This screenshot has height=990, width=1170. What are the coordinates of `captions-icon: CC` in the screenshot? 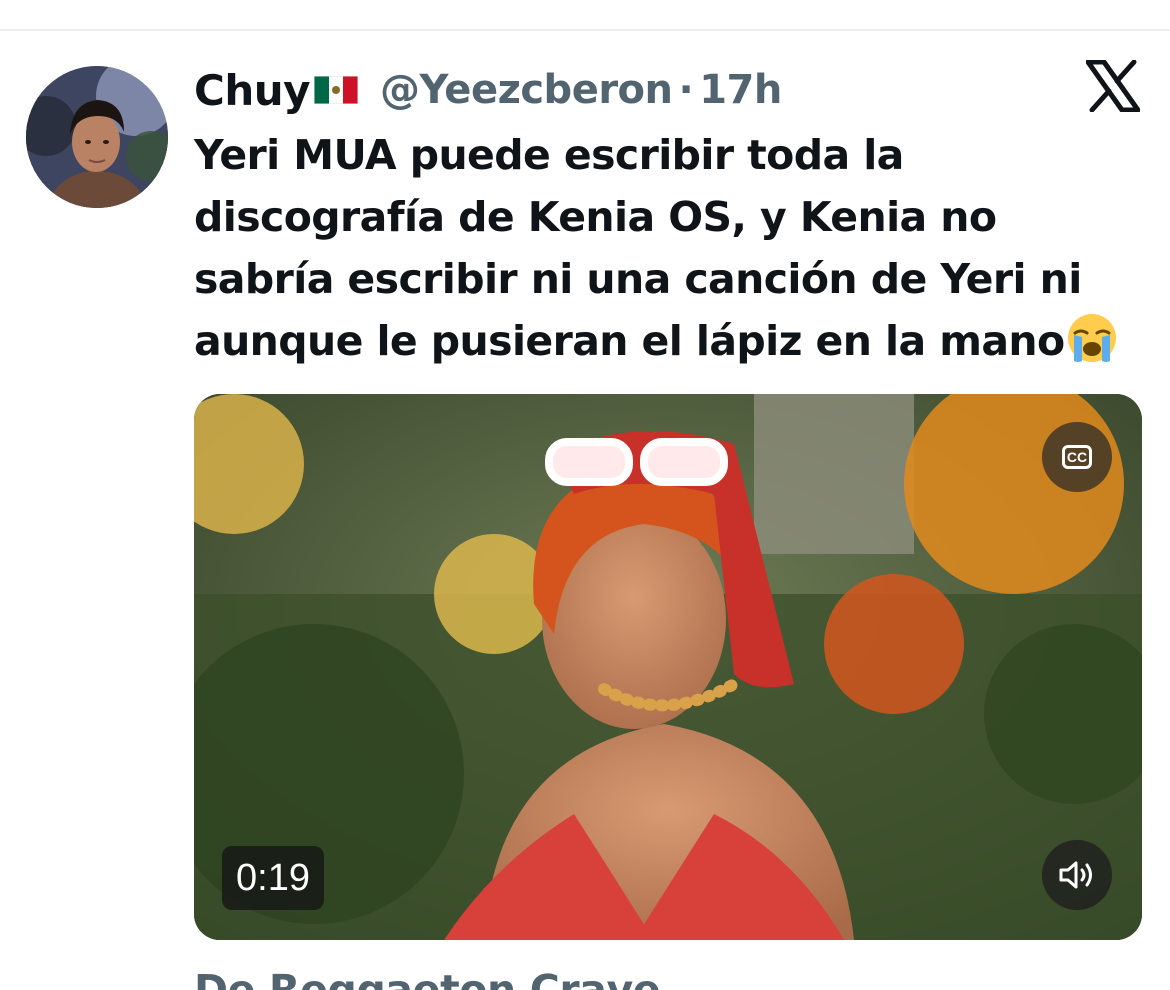 It's located at (1077, 457).